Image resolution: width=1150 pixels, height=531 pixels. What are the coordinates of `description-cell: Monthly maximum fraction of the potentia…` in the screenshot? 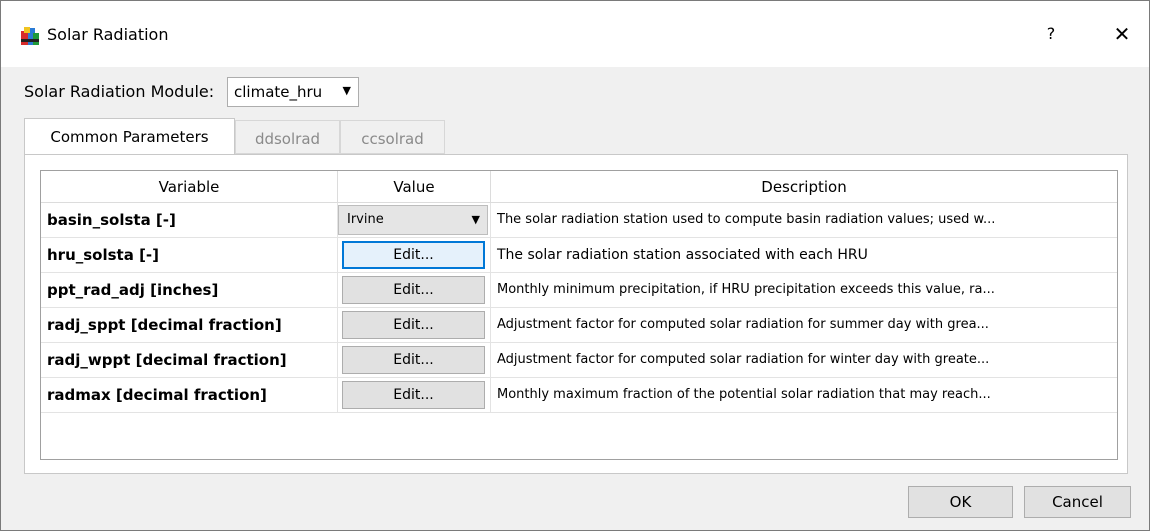 It's located at (744, 394).